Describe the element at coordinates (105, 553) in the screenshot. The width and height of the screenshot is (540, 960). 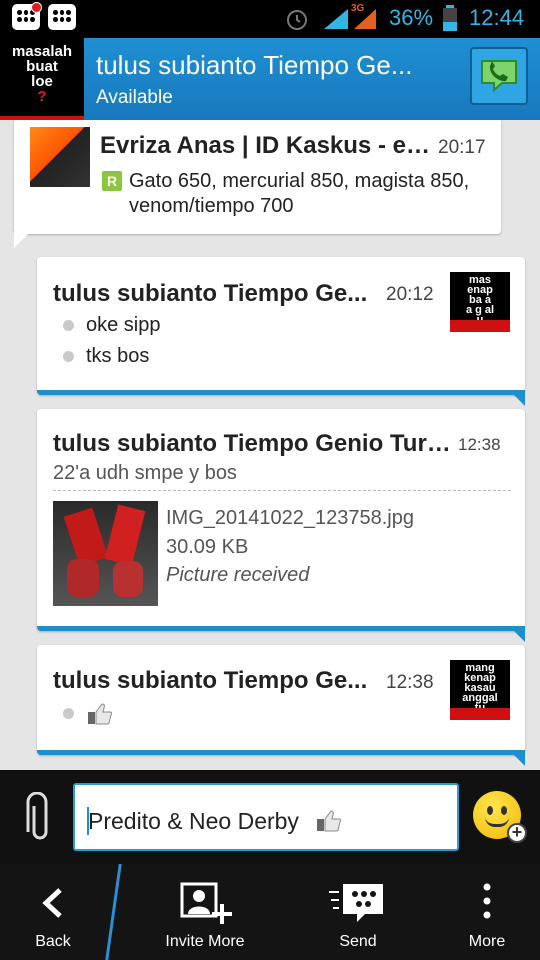
I see `picture-thumbnail` at that location.